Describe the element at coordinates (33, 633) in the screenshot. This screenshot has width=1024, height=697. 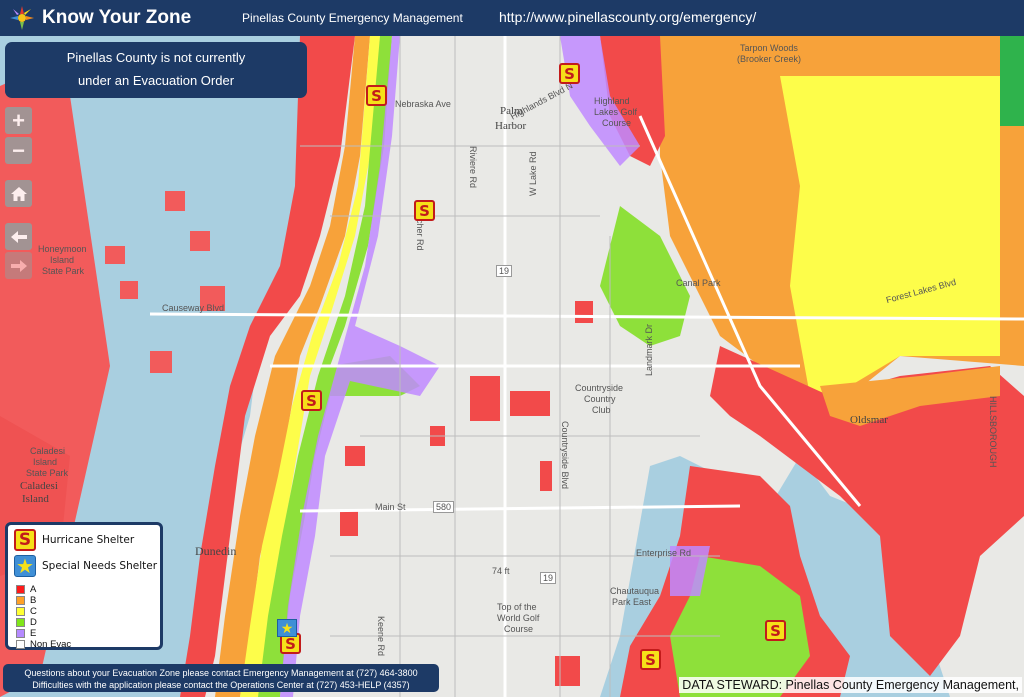
I see `zone-label: E` at that location.